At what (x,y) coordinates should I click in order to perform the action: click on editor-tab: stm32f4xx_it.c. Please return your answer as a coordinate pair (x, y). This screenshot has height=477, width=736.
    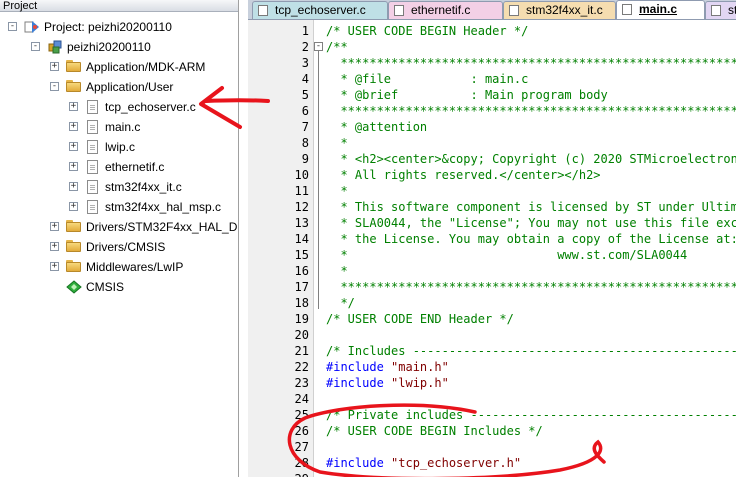
    Looking at the image, I should click on (559, 10).